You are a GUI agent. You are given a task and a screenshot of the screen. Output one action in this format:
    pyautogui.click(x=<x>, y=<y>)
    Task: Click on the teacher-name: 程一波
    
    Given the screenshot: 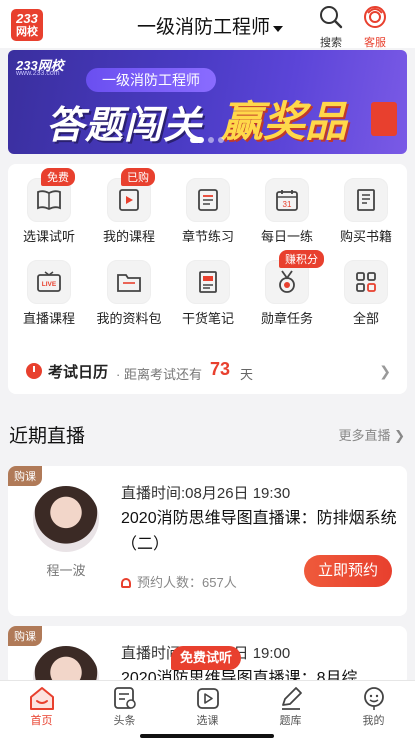 What is the action you would take?
    pyautogui.click(x=66, y=570)
    